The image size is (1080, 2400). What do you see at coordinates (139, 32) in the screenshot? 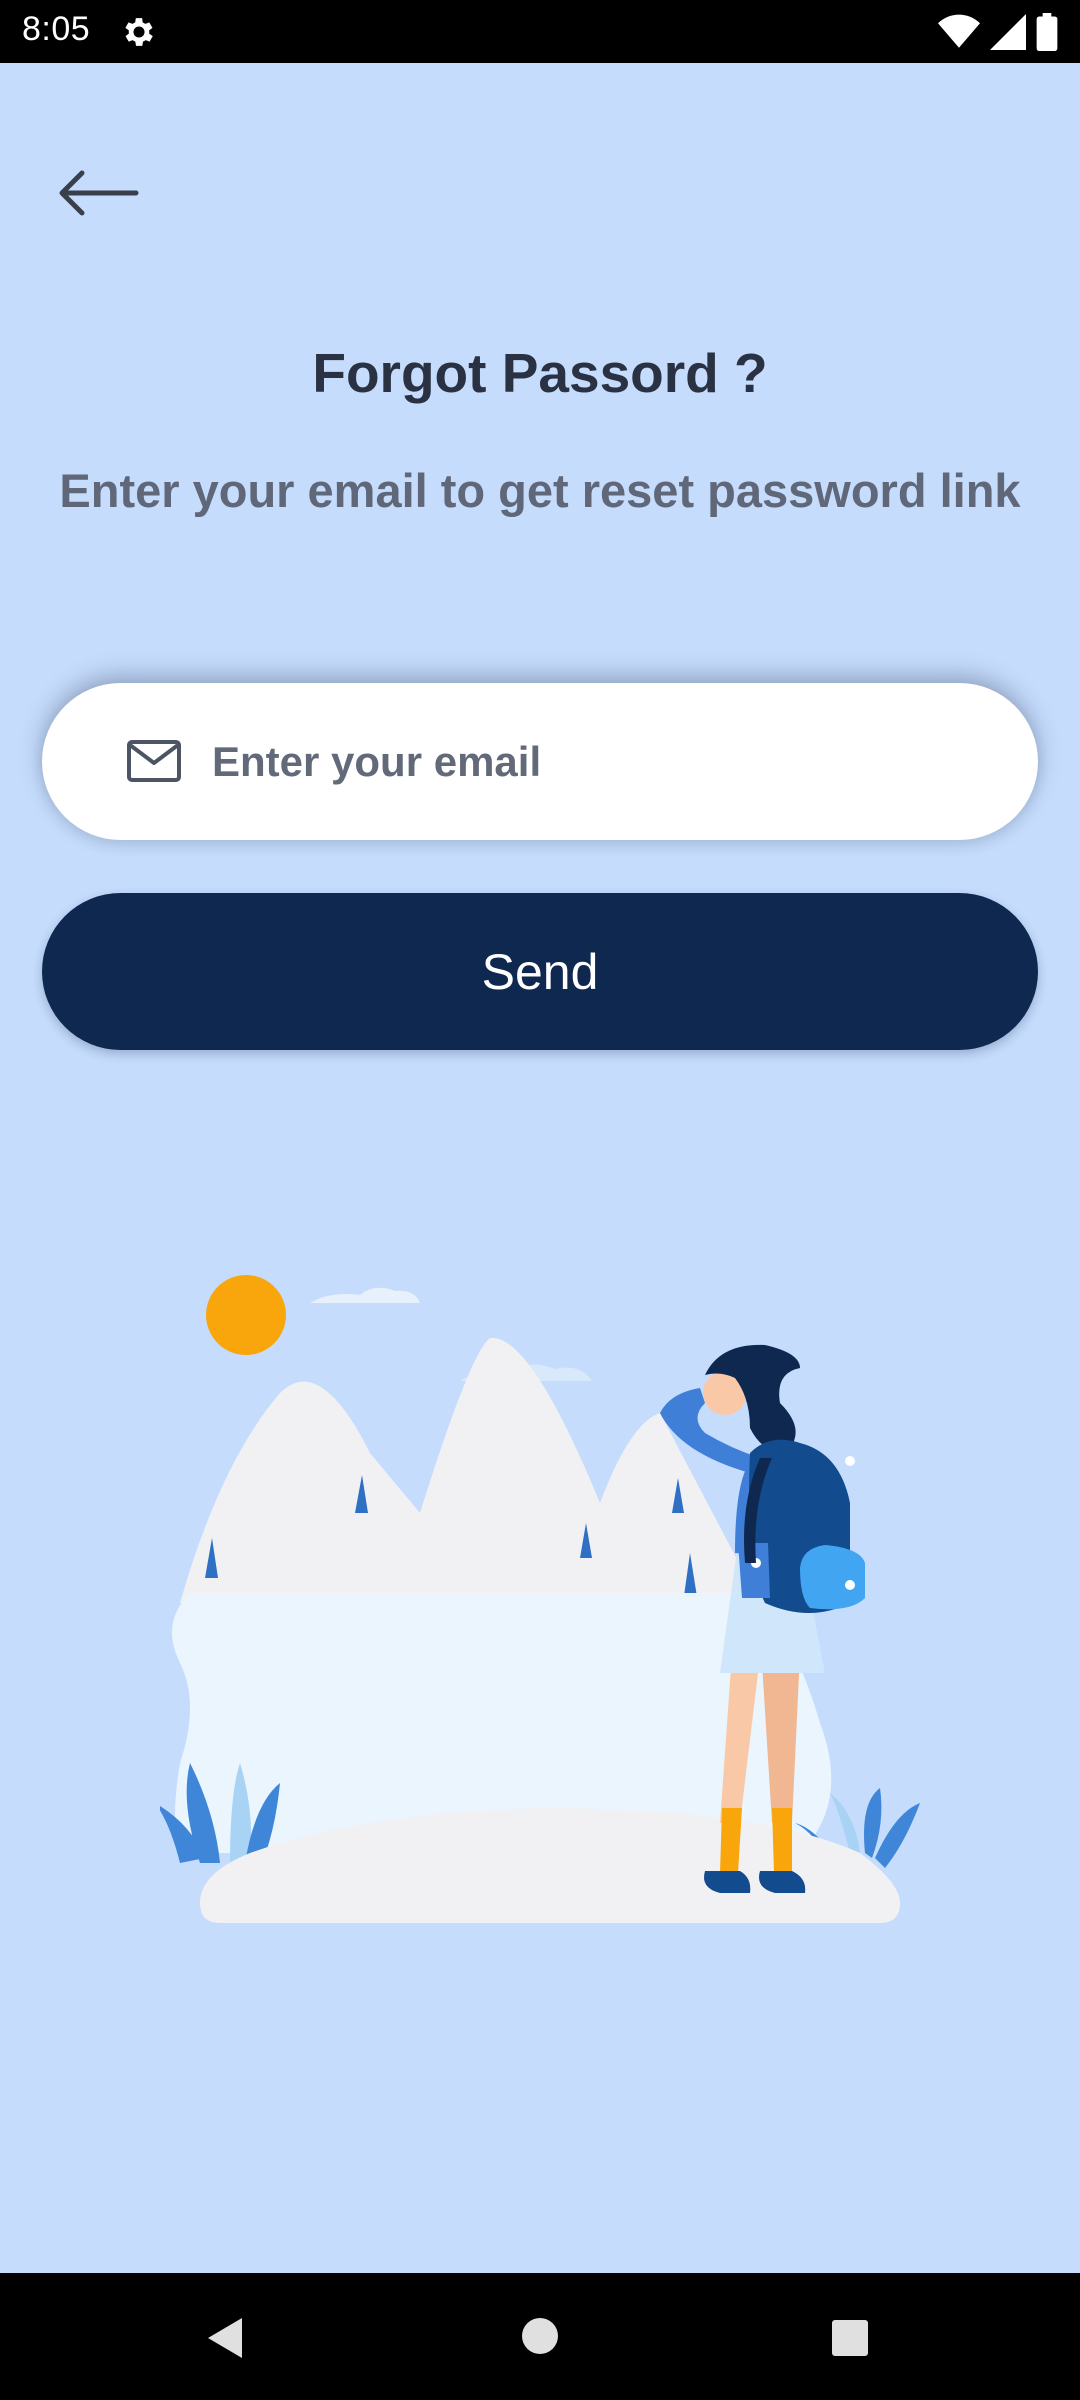
I see `gear-icon` at bounding box center [139, 32].